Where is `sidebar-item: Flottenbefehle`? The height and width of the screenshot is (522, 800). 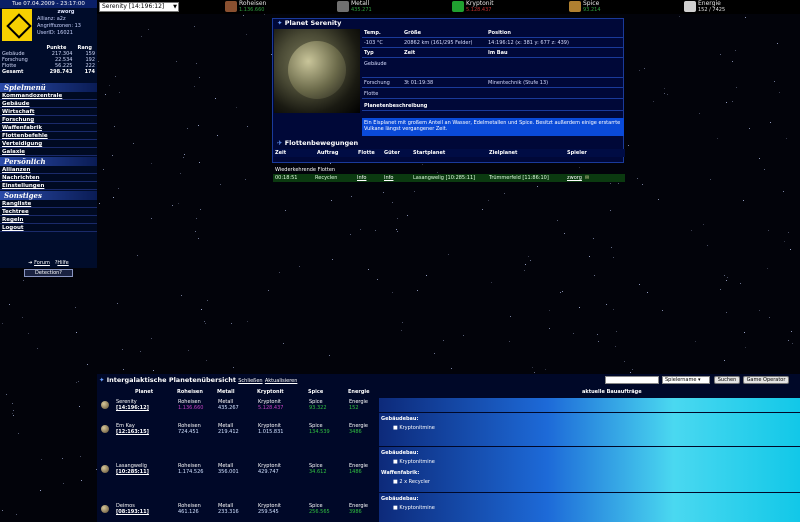 sidebar-item: Flottenbefehle is located at coordinates (48, 136).